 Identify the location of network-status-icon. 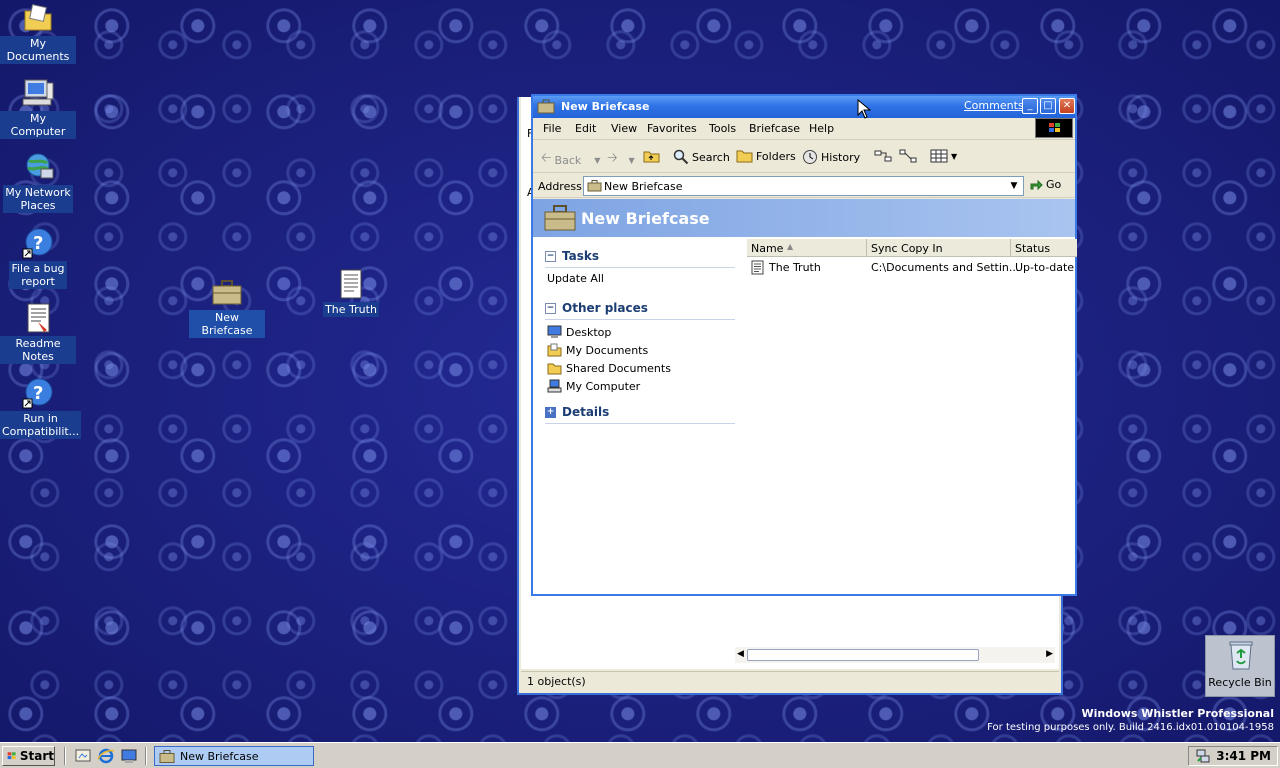
(1203, 756).